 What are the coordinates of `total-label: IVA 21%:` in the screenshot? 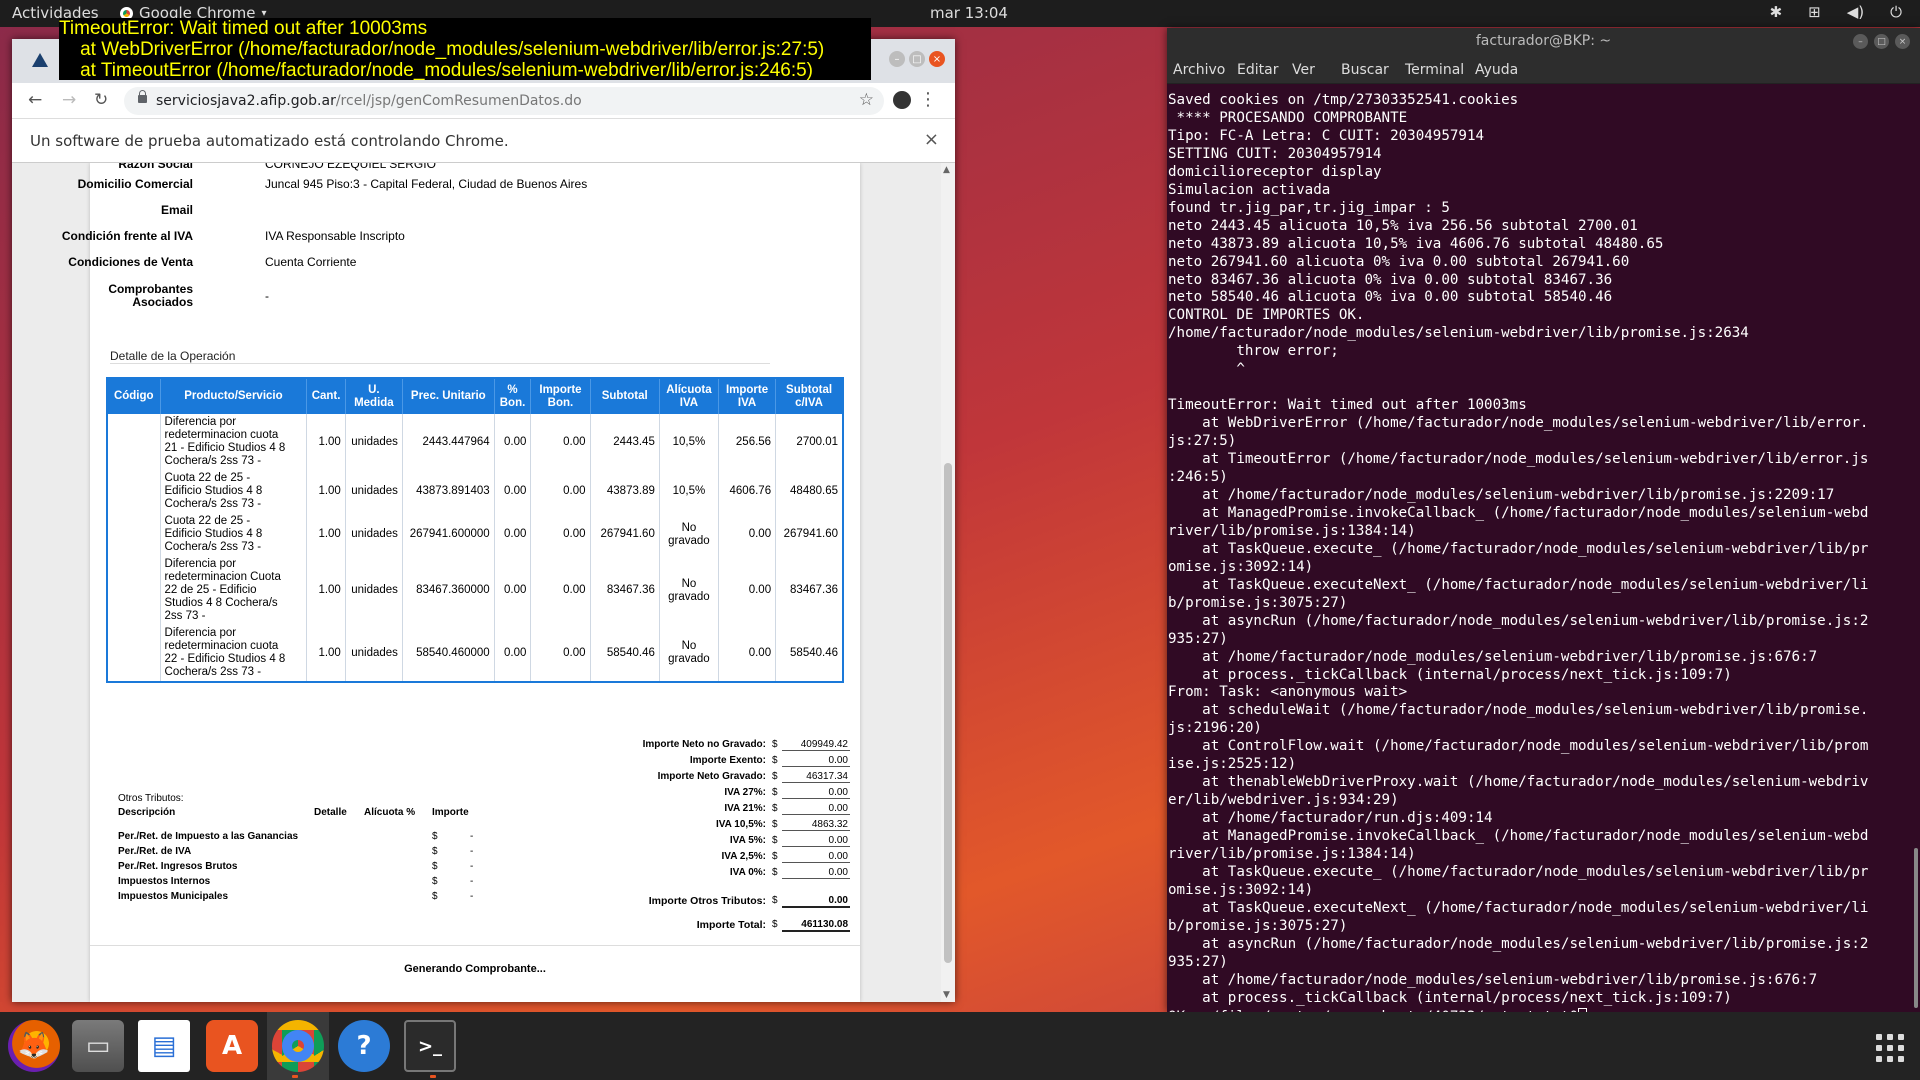 It's located at (745, 808).